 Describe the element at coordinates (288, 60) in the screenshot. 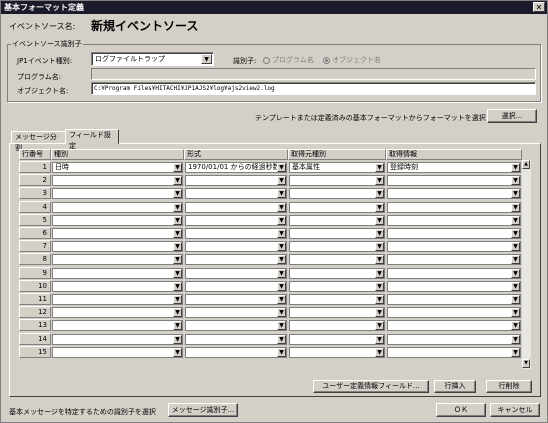

I see `radio-program-name: プログラム名` at that location.